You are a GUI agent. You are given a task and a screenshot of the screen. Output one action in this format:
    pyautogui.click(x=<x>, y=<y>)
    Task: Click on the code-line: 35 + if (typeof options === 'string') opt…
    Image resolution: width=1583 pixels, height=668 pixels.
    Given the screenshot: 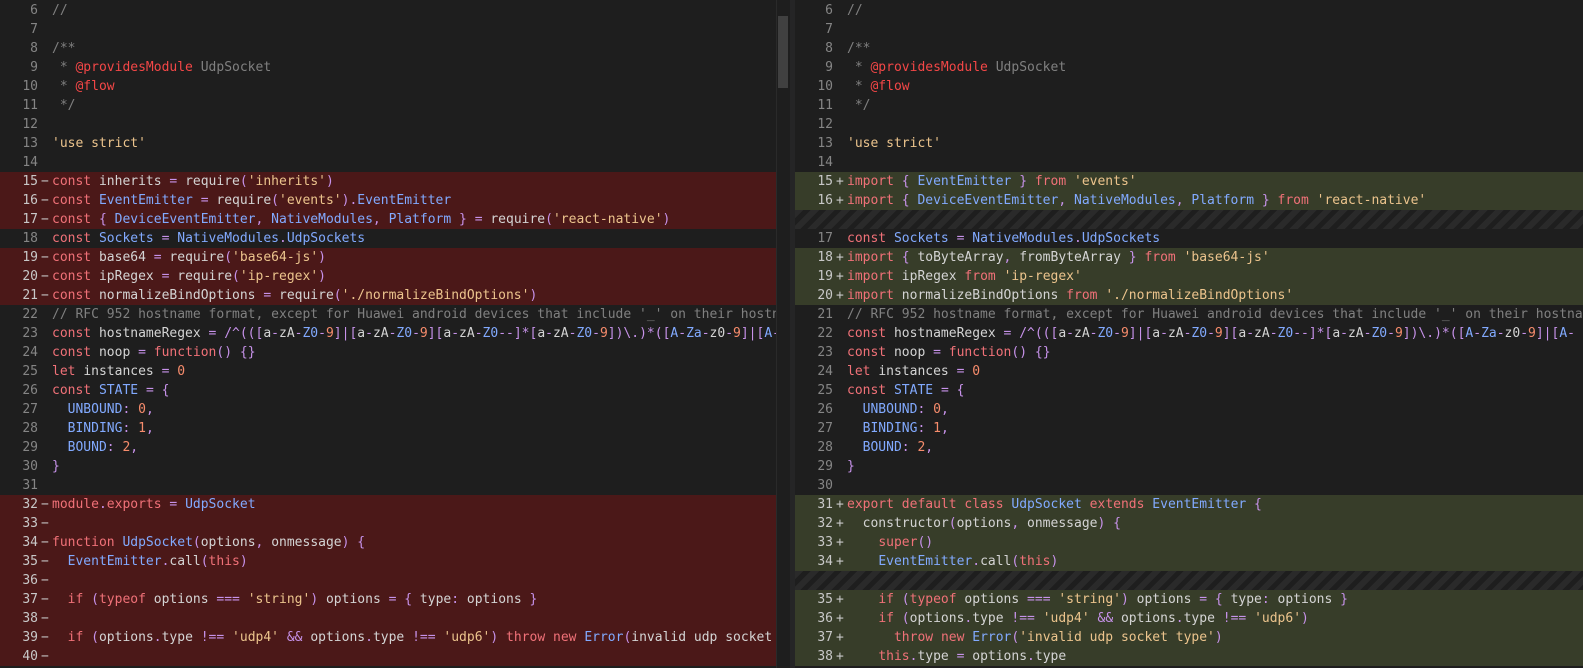 What is the action you would take?
    pyautogui.click(x=1189, y=599)
    